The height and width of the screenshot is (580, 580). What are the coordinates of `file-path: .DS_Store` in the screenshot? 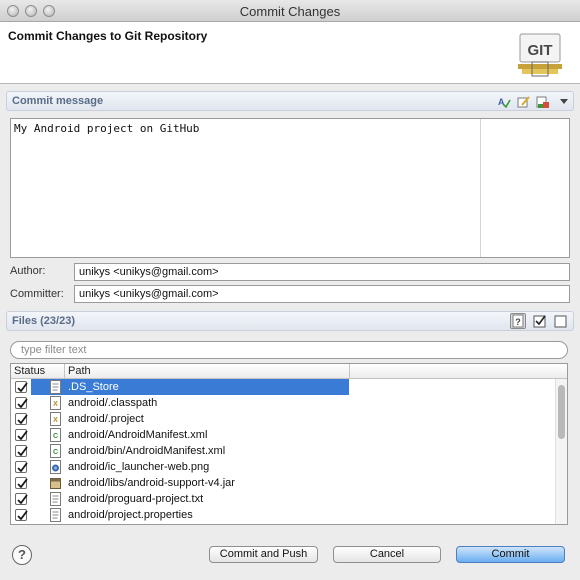 It's located at (93, 387).